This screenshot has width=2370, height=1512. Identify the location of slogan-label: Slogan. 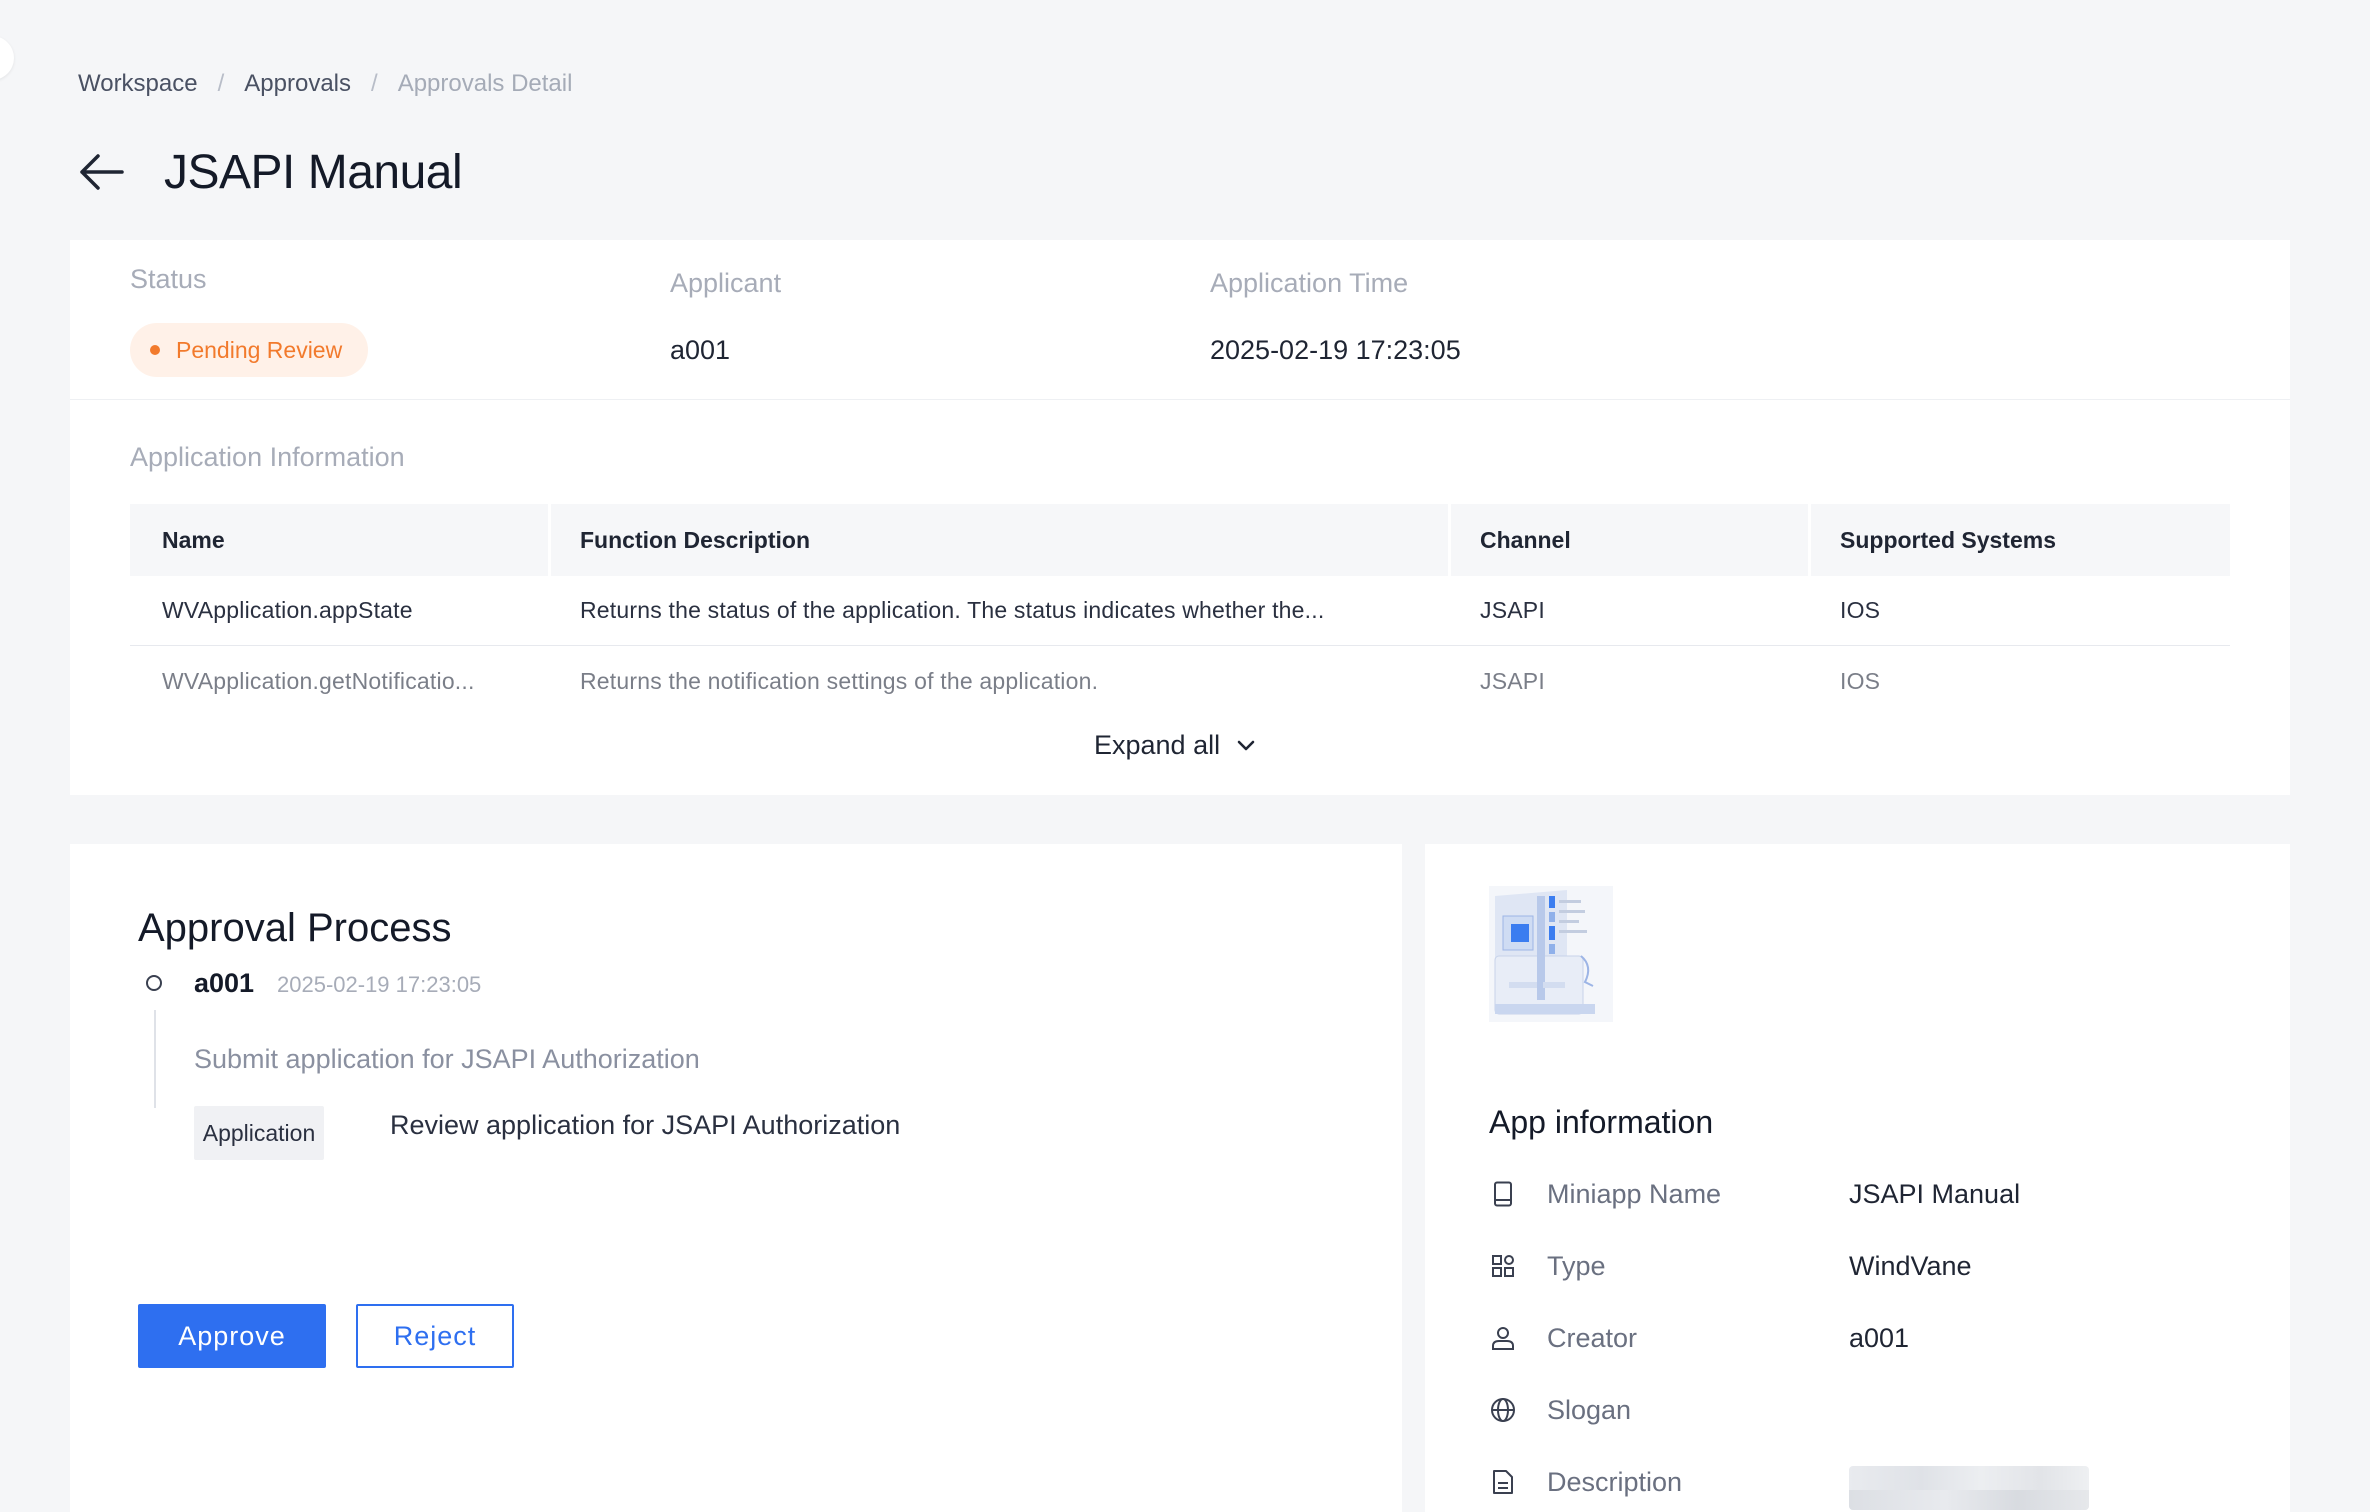
(1589, 1409).